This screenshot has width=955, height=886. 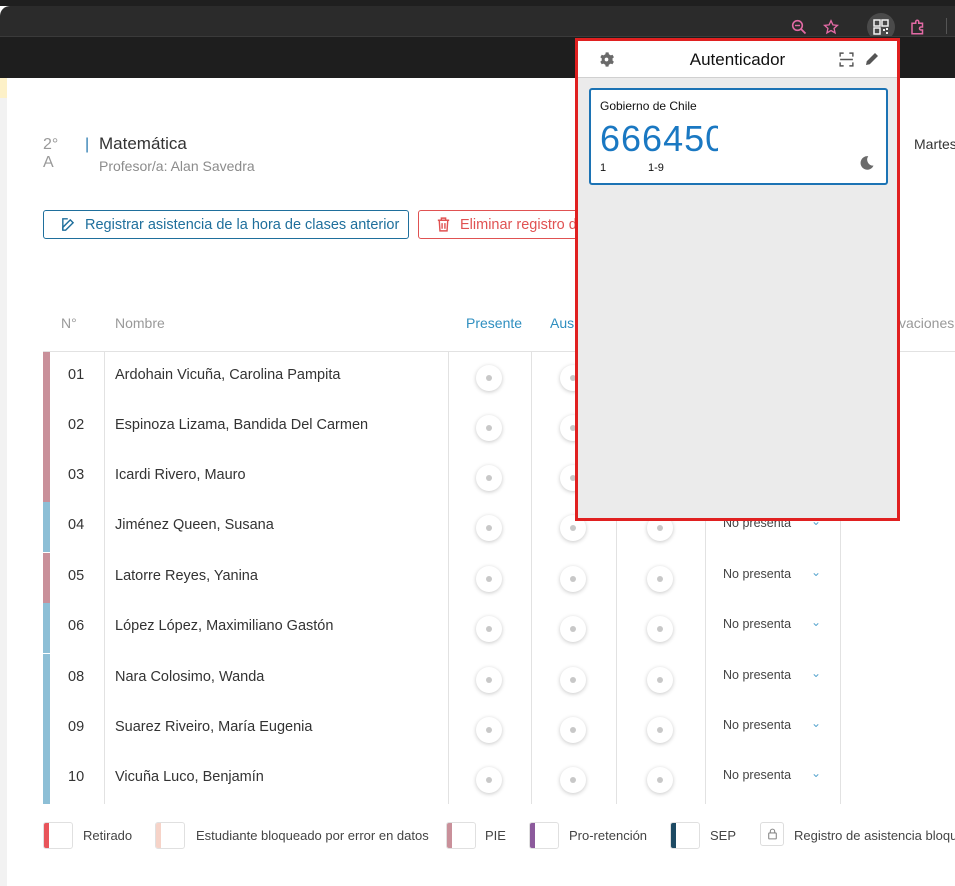 I want to click on student-number: 02, so click(x=76, y=425).